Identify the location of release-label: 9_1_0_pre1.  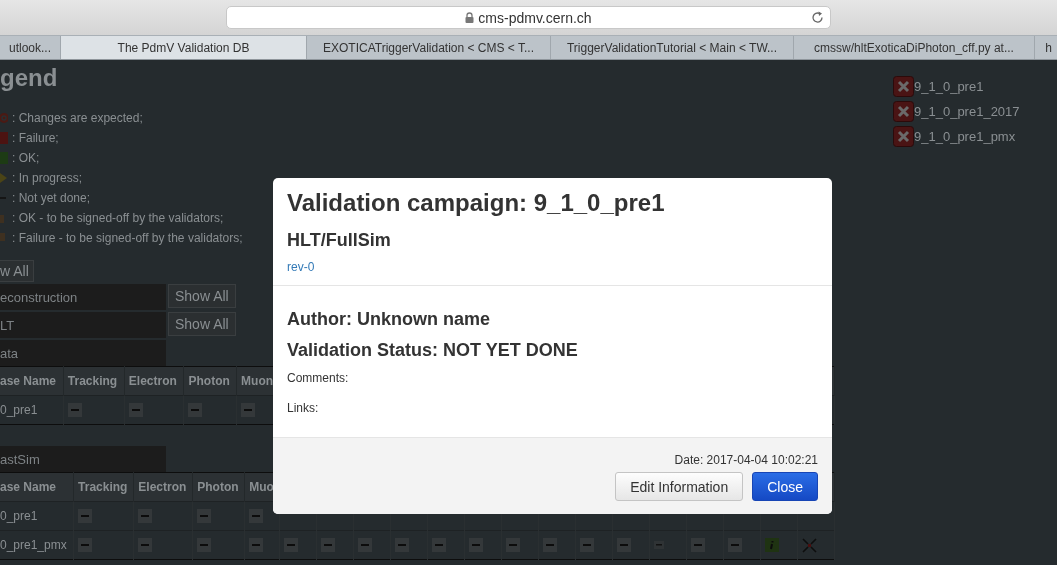
(949, 86).